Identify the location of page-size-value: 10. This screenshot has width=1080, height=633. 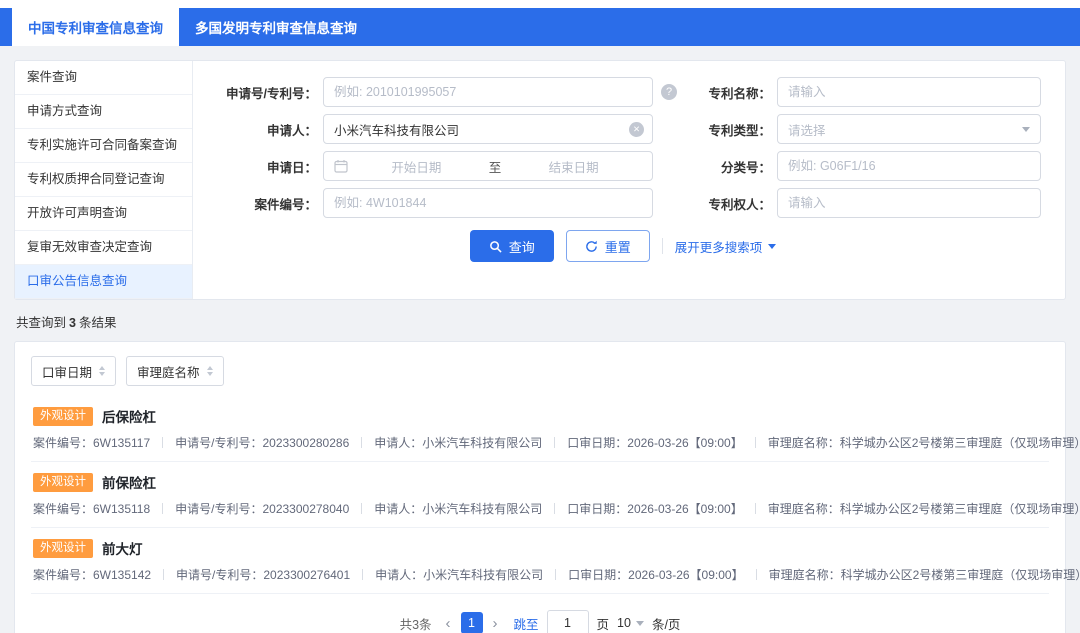
(624, 623).